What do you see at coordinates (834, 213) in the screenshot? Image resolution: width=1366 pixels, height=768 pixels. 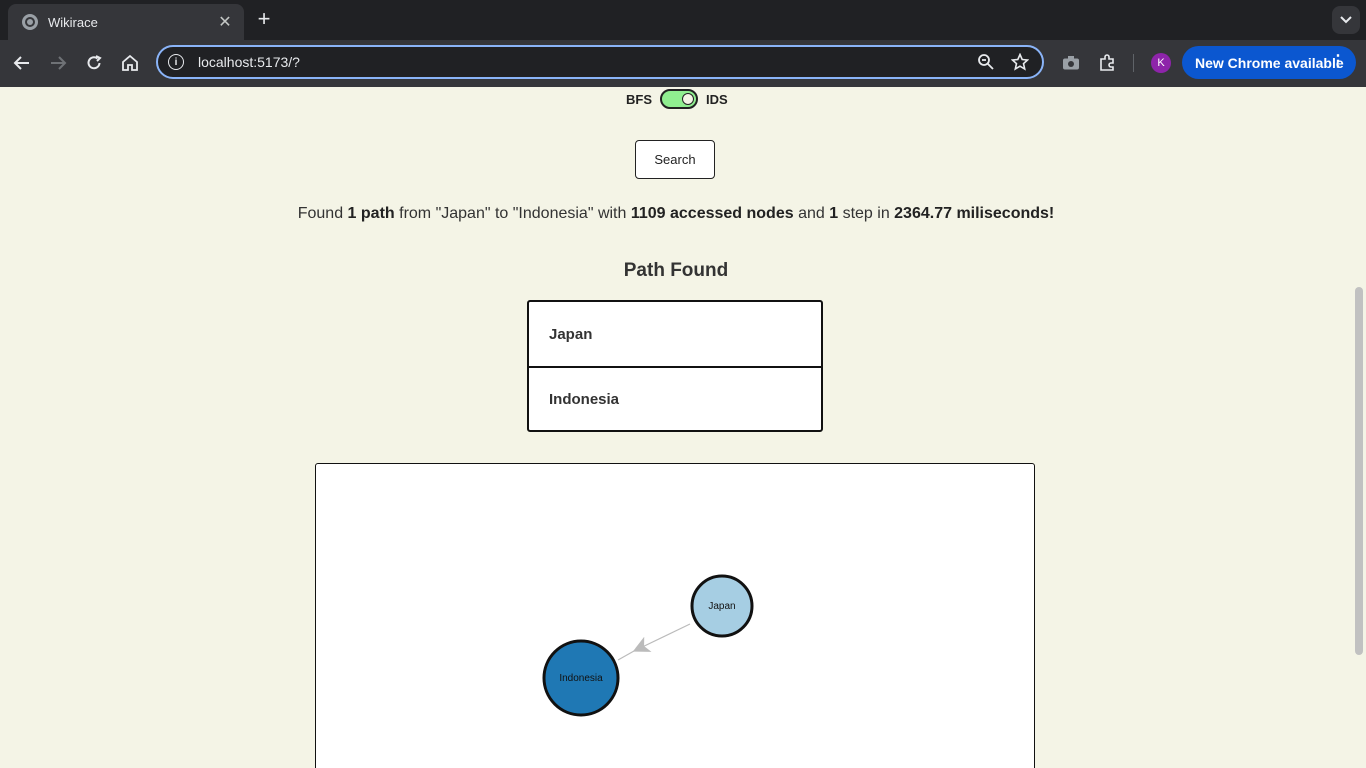 I see `step-count: 1` at bounding box center [834, 213].